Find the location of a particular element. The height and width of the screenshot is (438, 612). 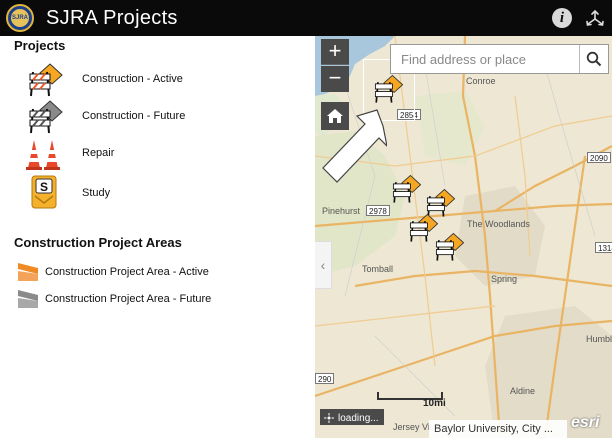

esri-logo: esri is located at coordinates (585, 422).